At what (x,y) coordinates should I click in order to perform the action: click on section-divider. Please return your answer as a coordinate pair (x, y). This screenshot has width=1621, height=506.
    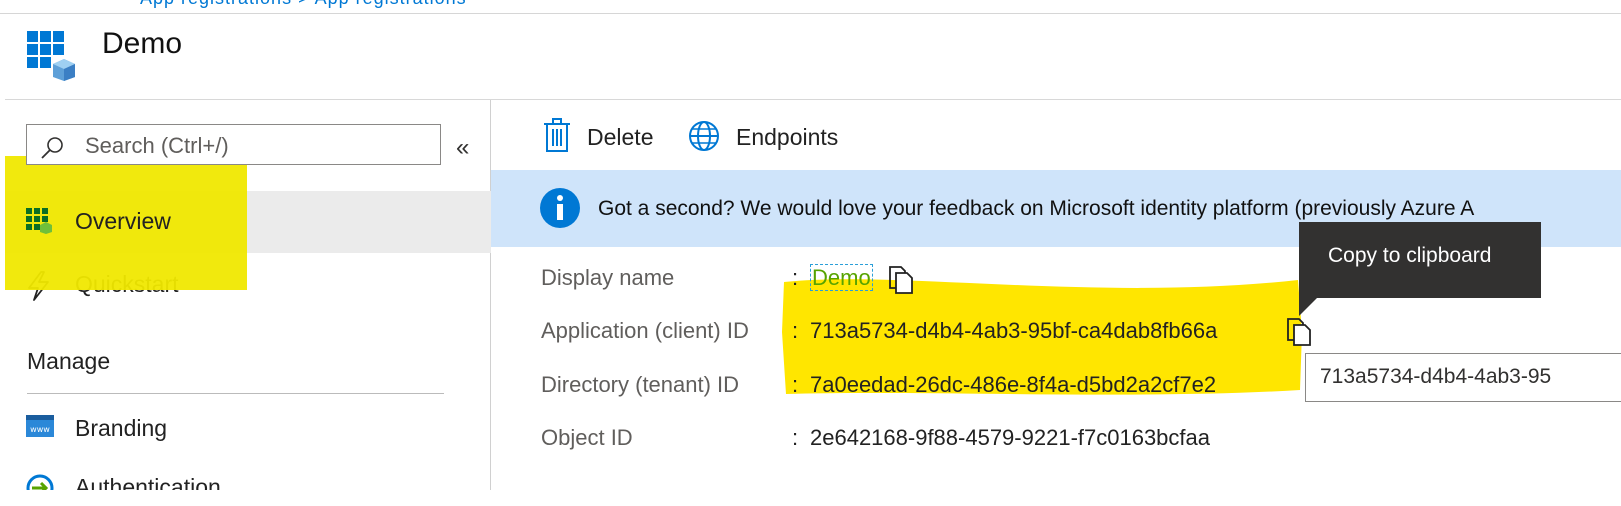
    Looking at the image, I should click on (235, 393).